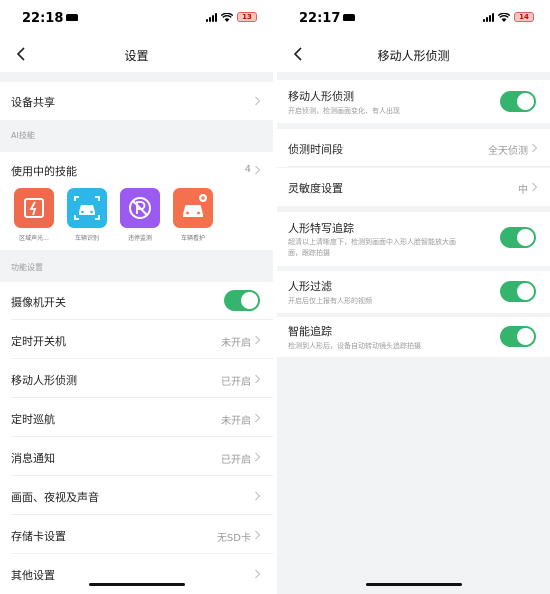 The height and width of the screenshot is (594, 550). I want to click on skill-label: 车辆识别, so click(86, 238).